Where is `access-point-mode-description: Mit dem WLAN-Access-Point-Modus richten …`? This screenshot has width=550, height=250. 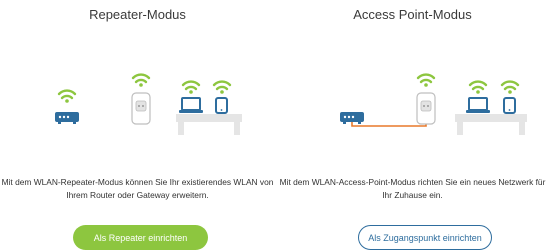
access-point-mode-description: Mit dem WLAN-Access-Point-Modus richten … is located at coordinates (412, 188).